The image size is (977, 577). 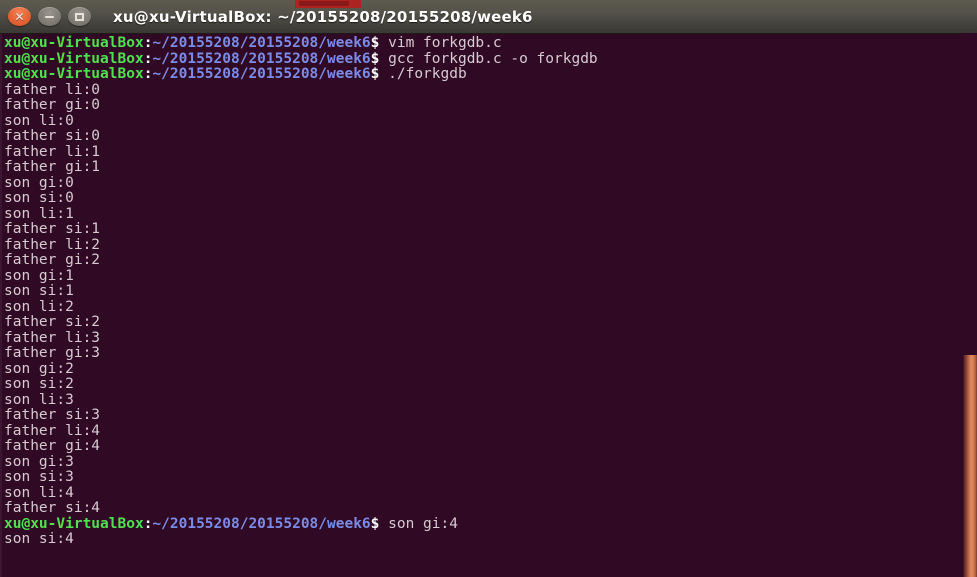 I want to click on terminal-output-line: son si:4, so click(x=489, y=539).